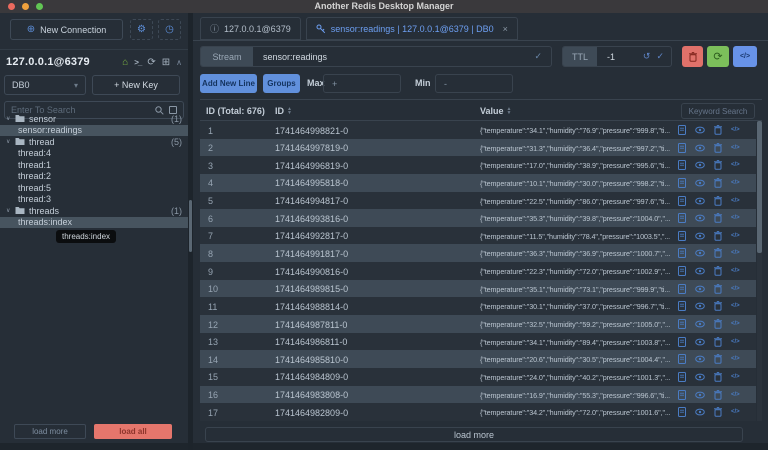  What do you see at coordinates (759, 187) in the screenshot?
I see `table-scrollbar-thumb` at bounding box center [759, 187].